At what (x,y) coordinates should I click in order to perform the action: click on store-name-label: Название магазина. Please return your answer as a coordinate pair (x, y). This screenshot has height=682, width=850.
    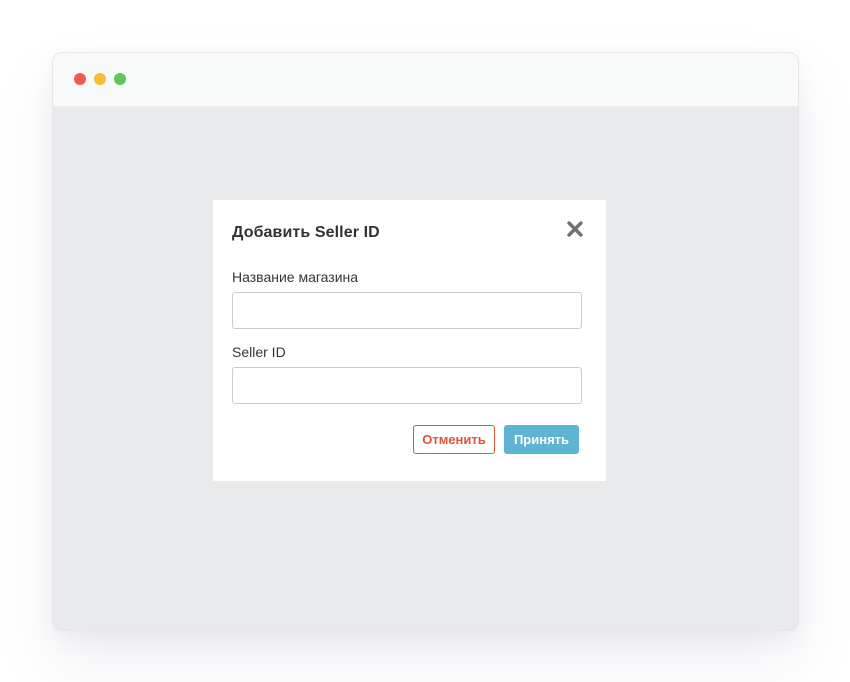
    Looking at the image, I should click on (295, 277).